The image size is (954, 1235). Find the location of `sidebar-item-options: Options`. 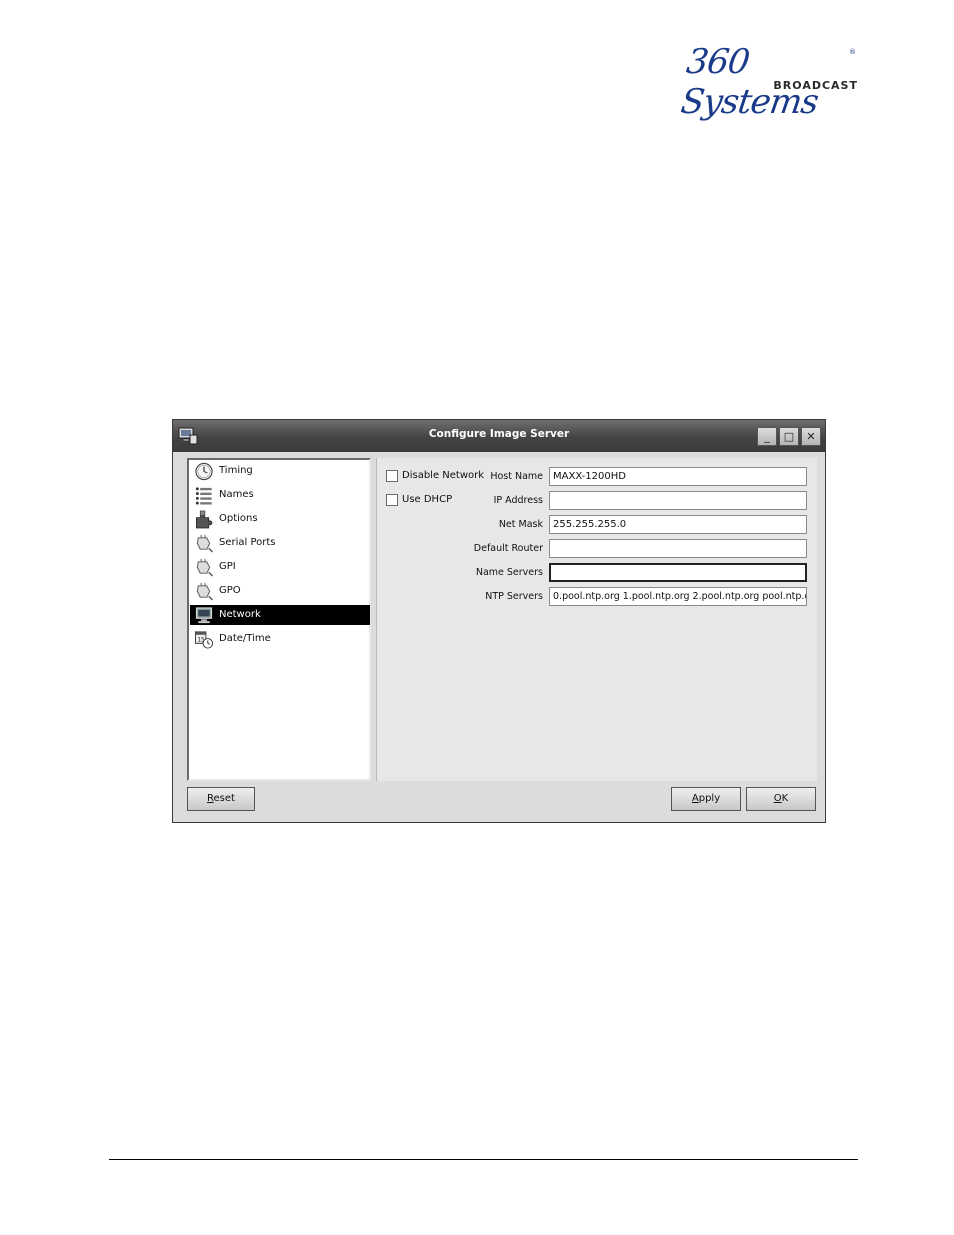

sidebar-item-options: Options is located at coordinates (280, 519).